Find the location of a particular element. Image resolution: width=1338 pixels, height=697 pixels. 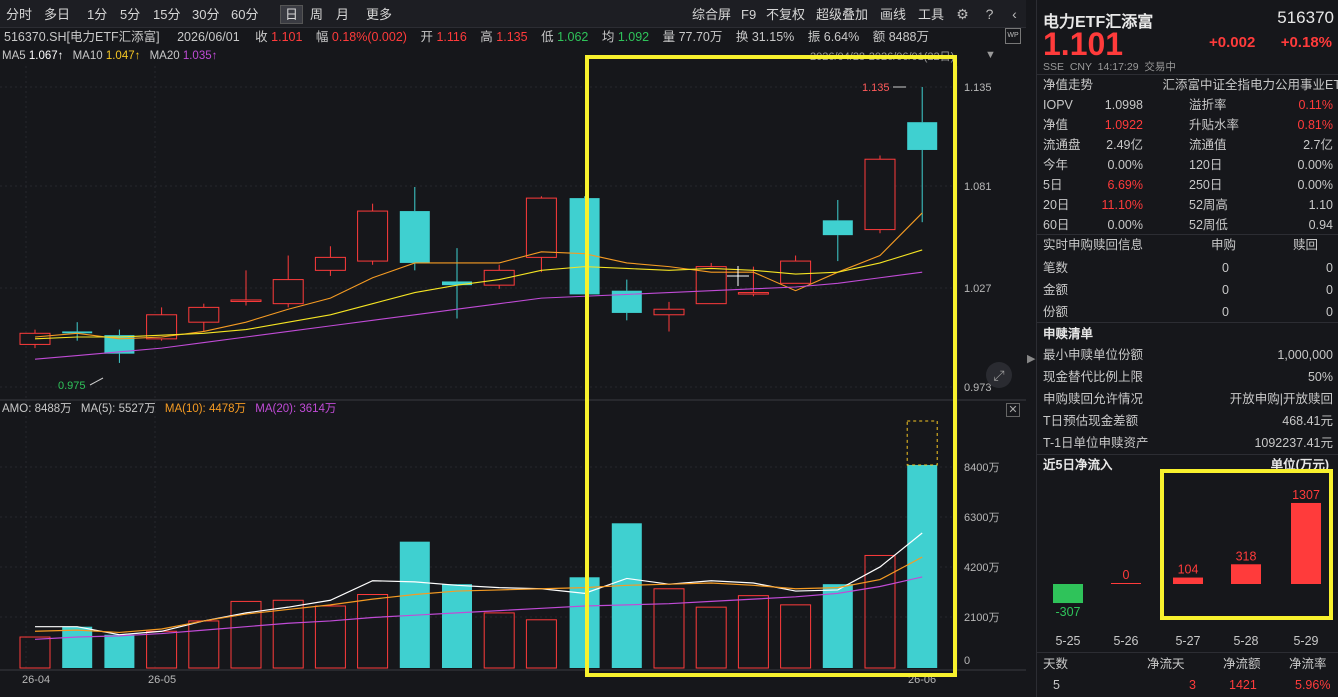

stat-label: 升贴水率 is located at coordinates (1214, 125).